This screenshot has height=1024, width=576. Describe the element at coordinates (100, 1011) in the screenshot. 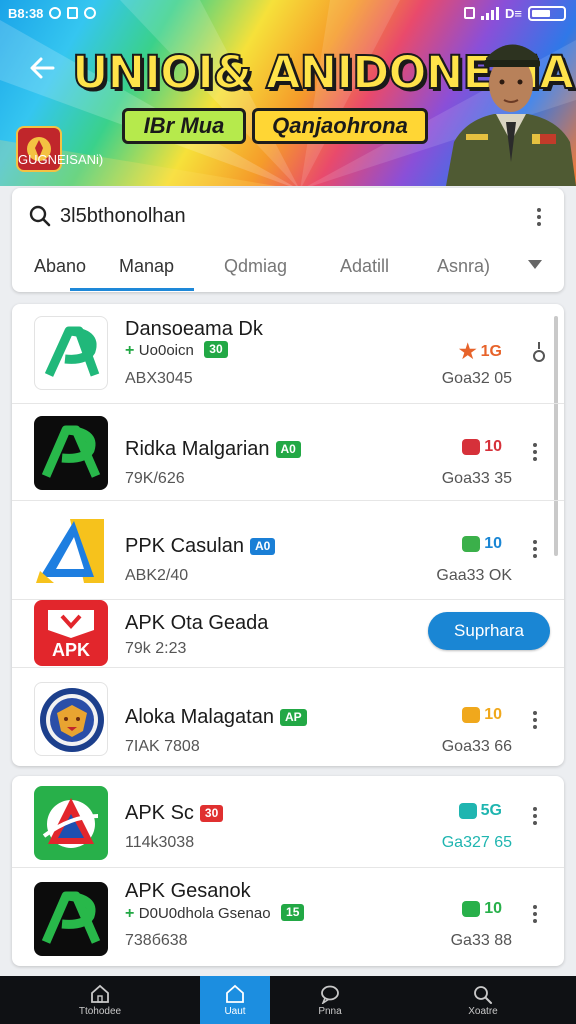

I see `nav-label: Ttohodee` at that location.